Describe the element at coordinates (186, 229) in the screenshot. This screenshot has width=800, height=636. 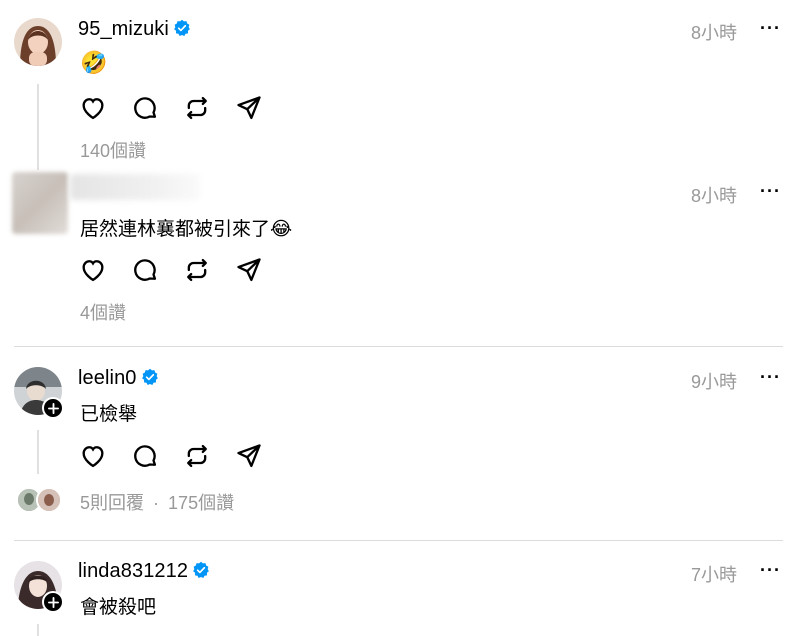
I see `post-text: 居然連林襄都被引來了😂` at that location.